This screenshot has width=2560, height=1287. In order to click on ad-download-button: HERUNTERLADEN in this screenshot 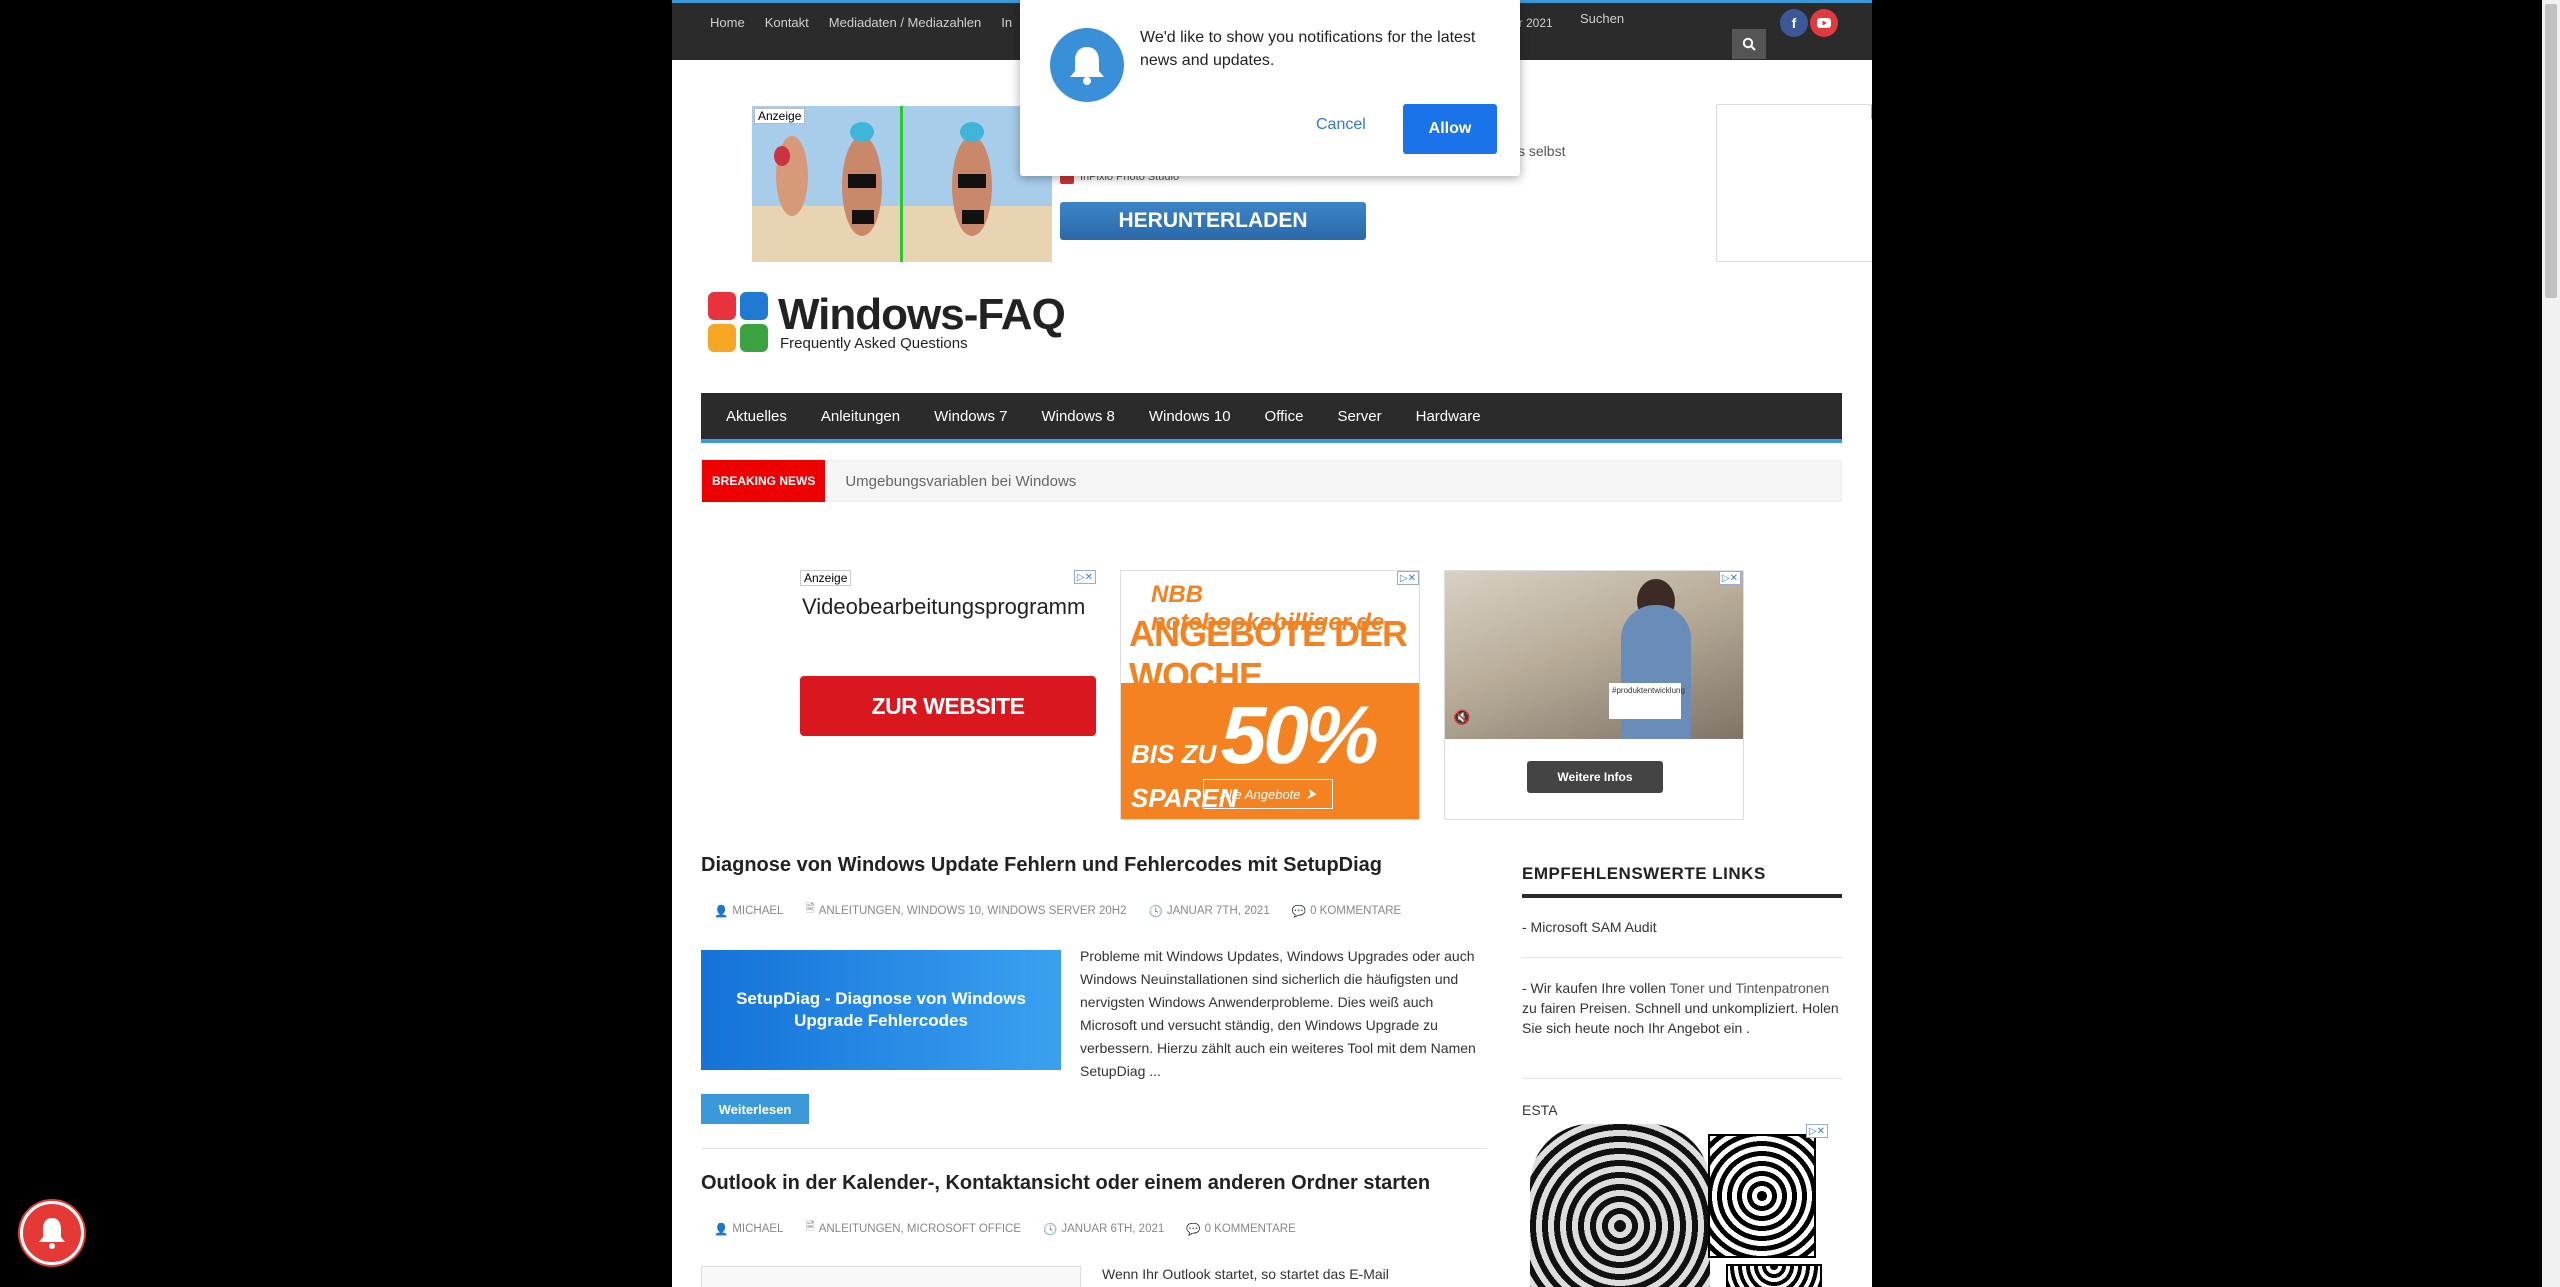, I will do `click(1213, 221)`.